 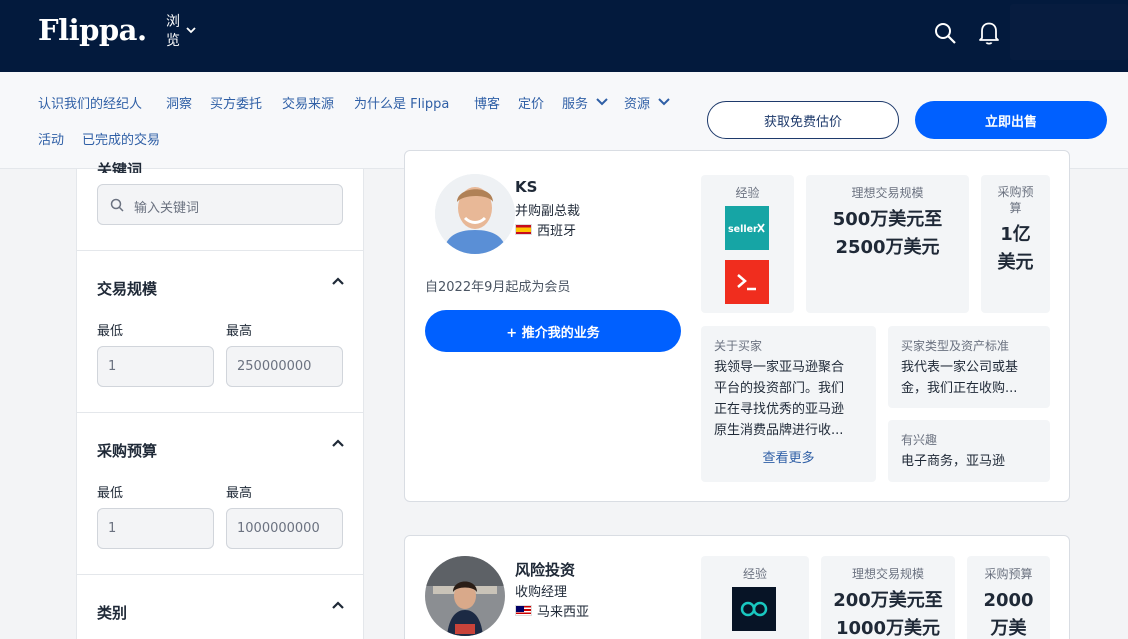 I want to click on keyword-placeholder: 输入关键词, so click(x=167, y=208).